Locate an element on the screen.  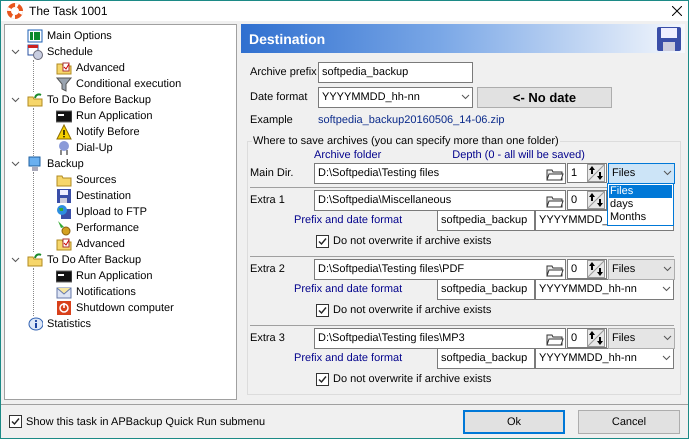
field-label: Example is located at coordinates (272, 120).